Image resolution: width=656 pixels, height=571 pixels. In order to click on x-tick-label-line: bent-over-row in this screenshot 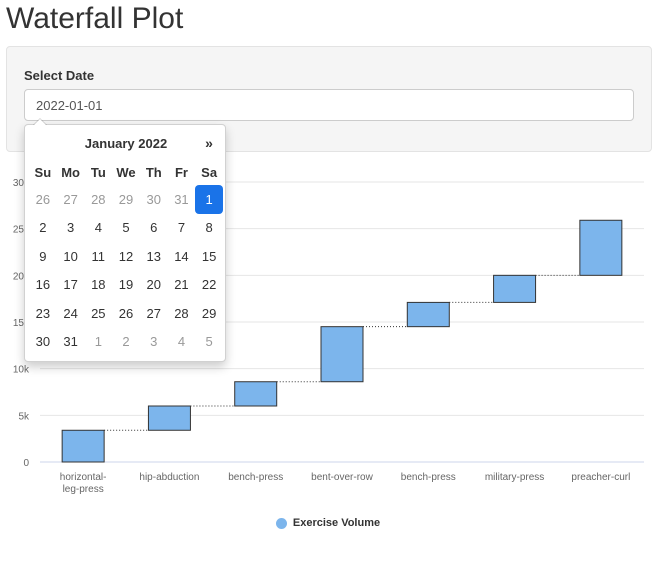, I will do `click(342, 477)`.